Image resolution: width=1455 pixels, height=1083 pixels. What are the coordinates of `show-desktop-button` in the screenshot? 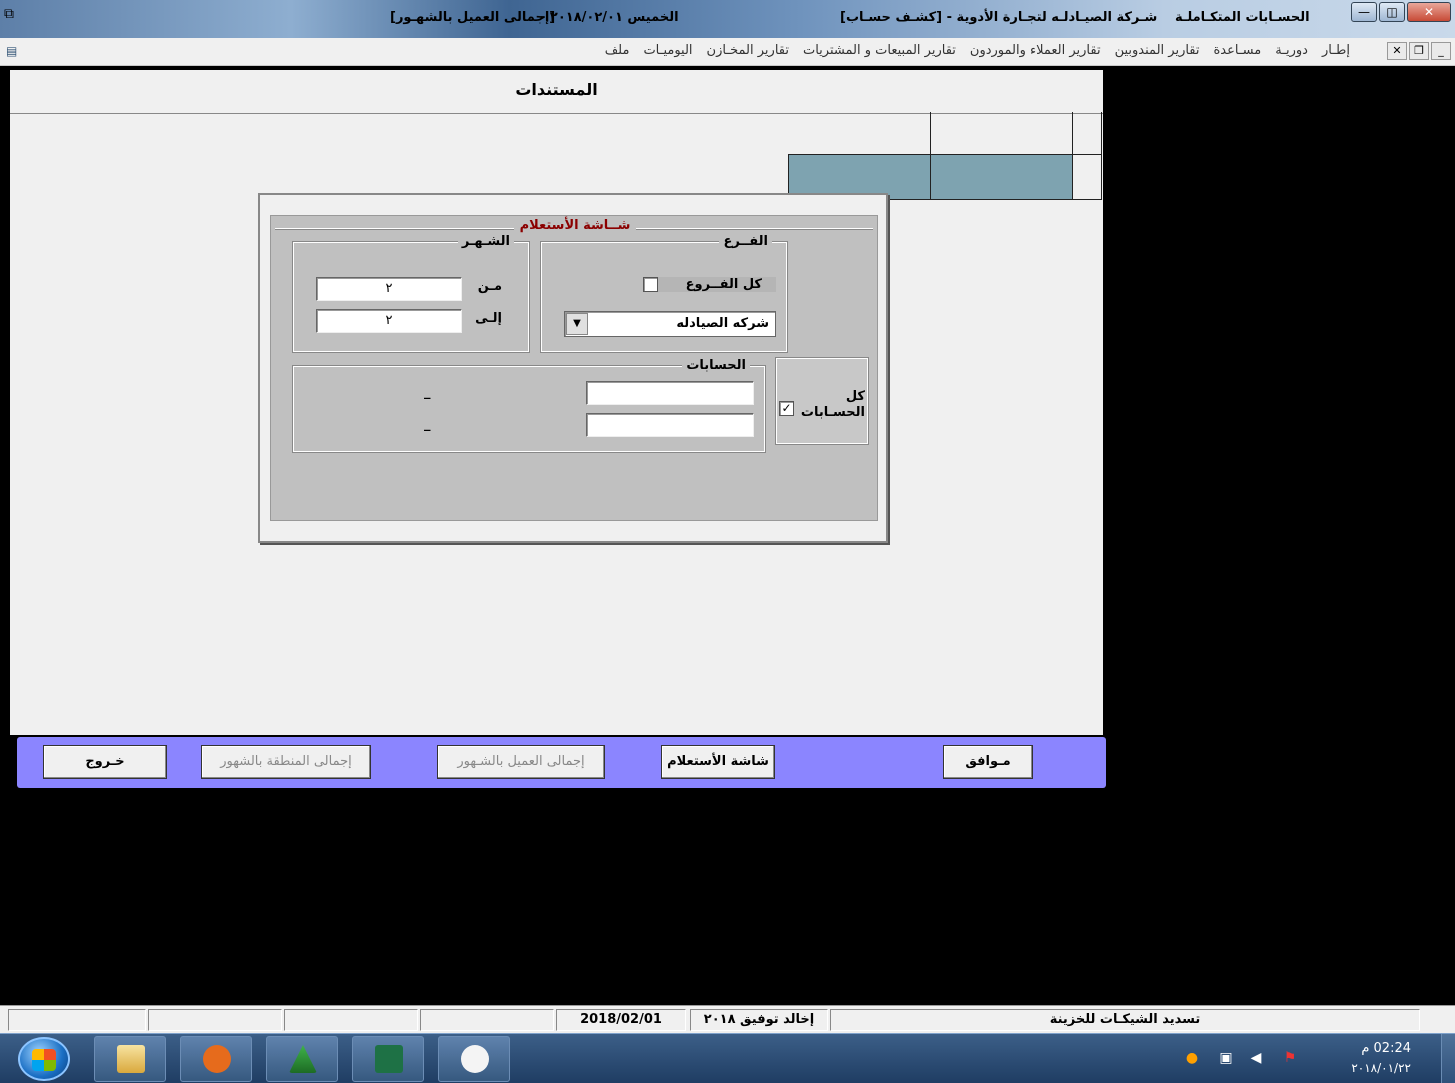 It's located at (1448, 1058).